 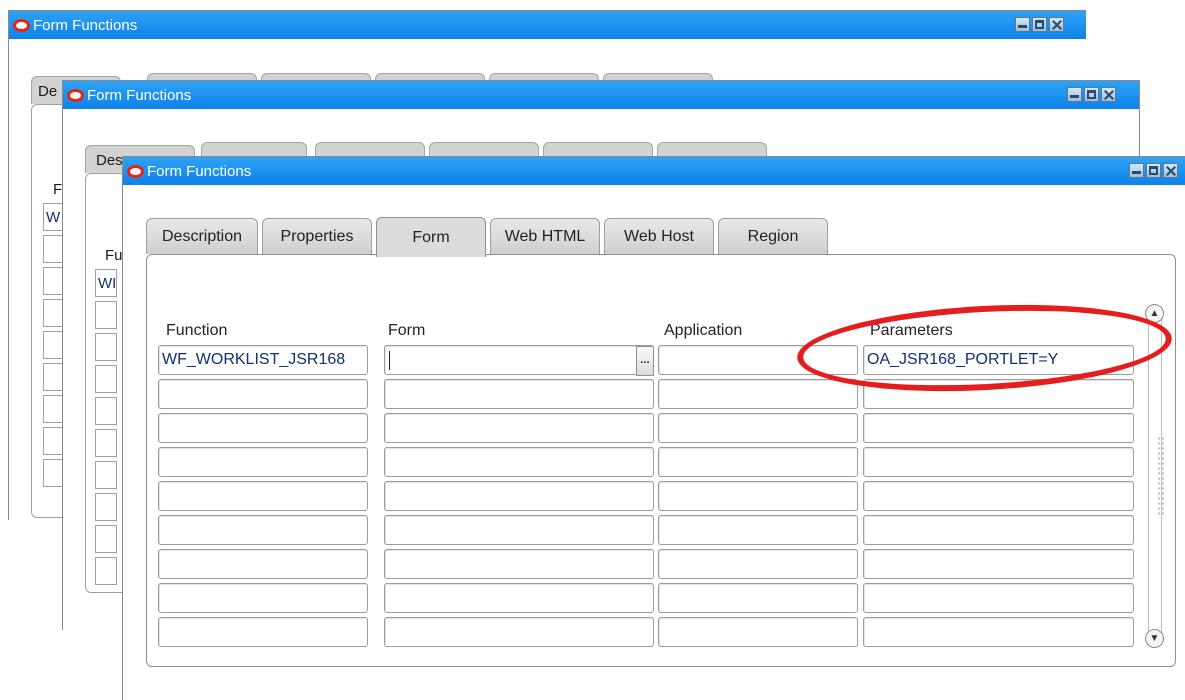 I want to click on field-value: WI, so click(x=107, y=283).